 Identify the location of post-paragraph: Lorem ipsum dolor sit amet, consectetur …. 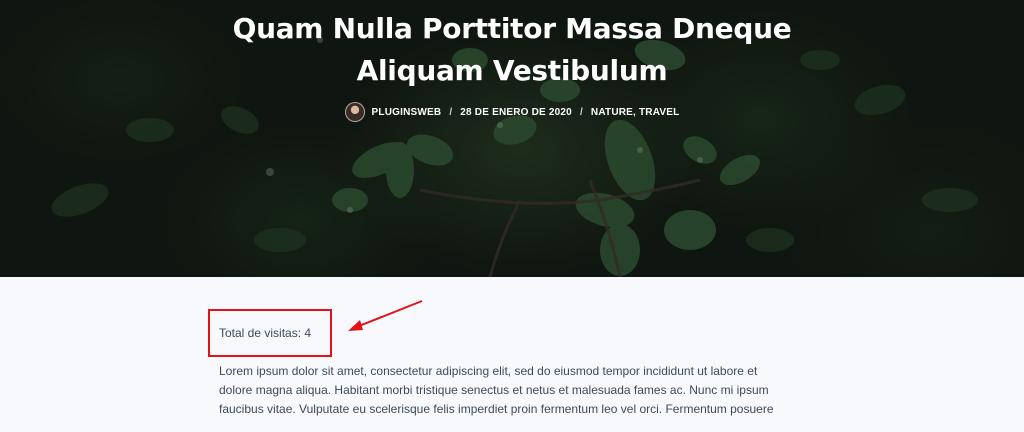
(514, 390).